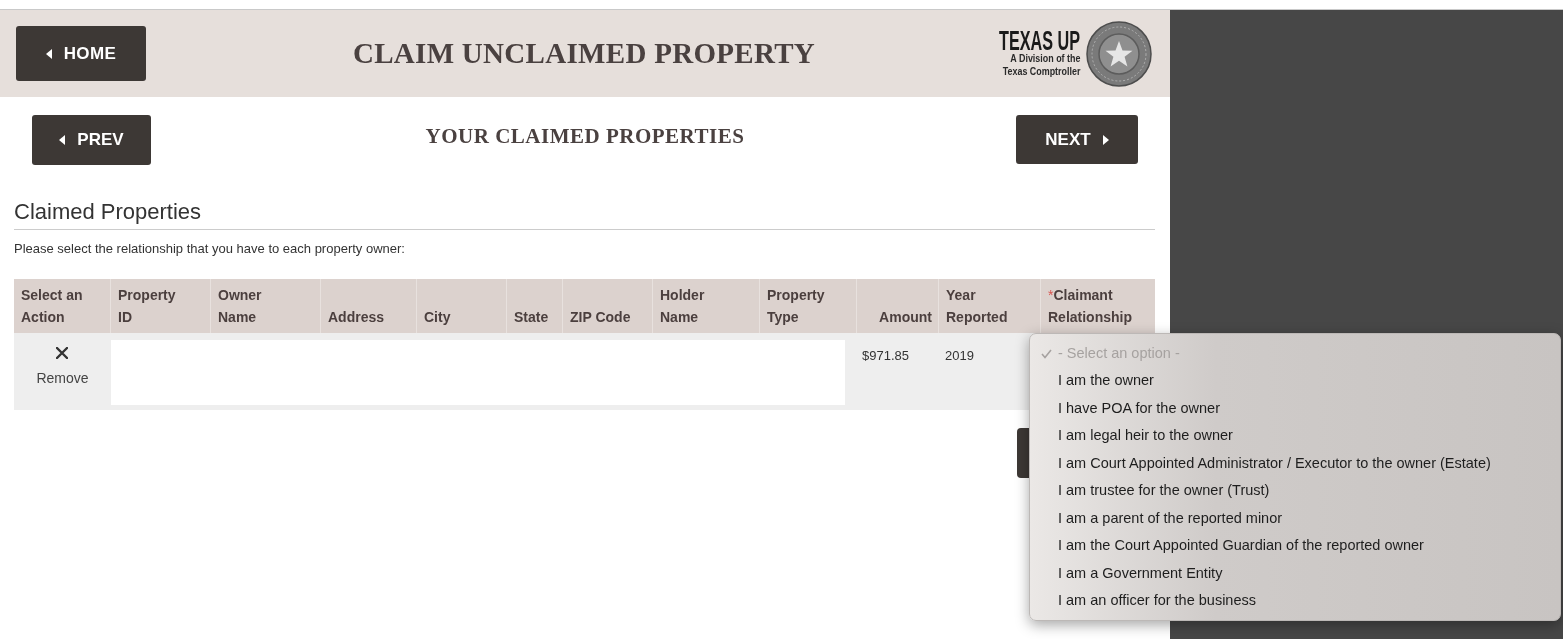  I want to click on section-heading: Claimed Properties, so click(108, 212).